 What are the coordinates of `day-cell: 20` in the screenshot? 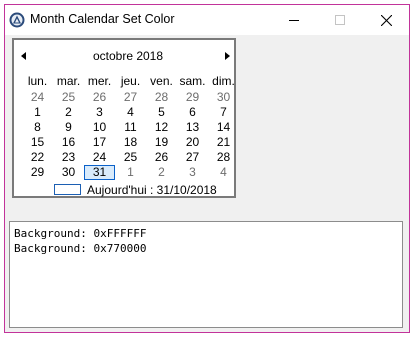 It's located at (192, 142).